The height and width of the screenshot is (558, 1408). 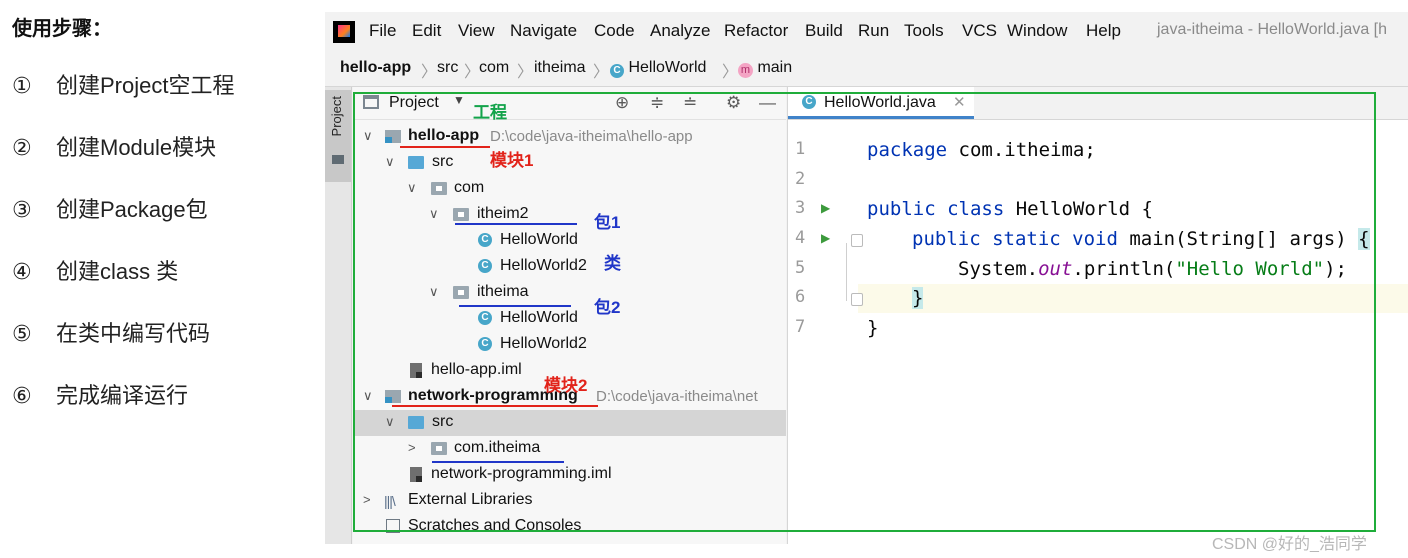 What do you see at coordinates (22, 395) in the screenshot?
I see `step-number: ⑥` at bounding box center [22, 395].